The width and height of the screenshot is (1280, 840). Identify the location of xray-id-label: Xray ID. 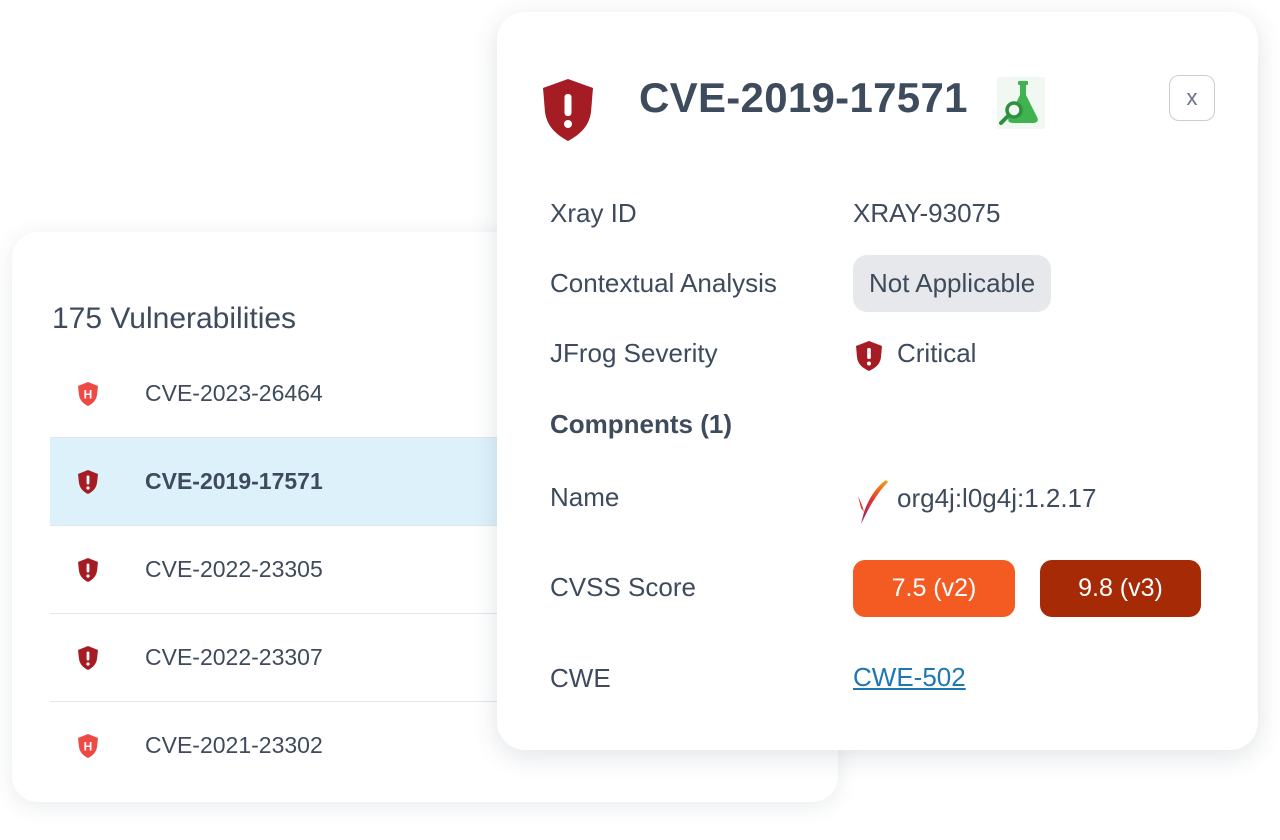
(593, 213).